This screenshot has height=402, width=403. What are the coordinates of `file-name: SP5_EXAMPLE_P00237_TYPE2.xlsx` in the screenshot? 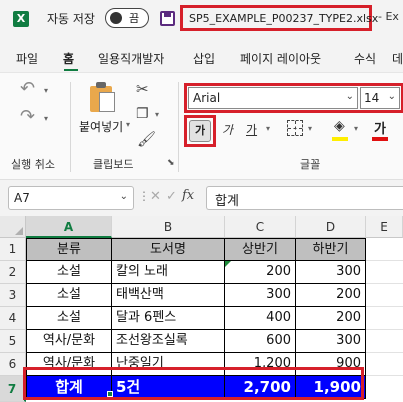 It's located at (283, 18).